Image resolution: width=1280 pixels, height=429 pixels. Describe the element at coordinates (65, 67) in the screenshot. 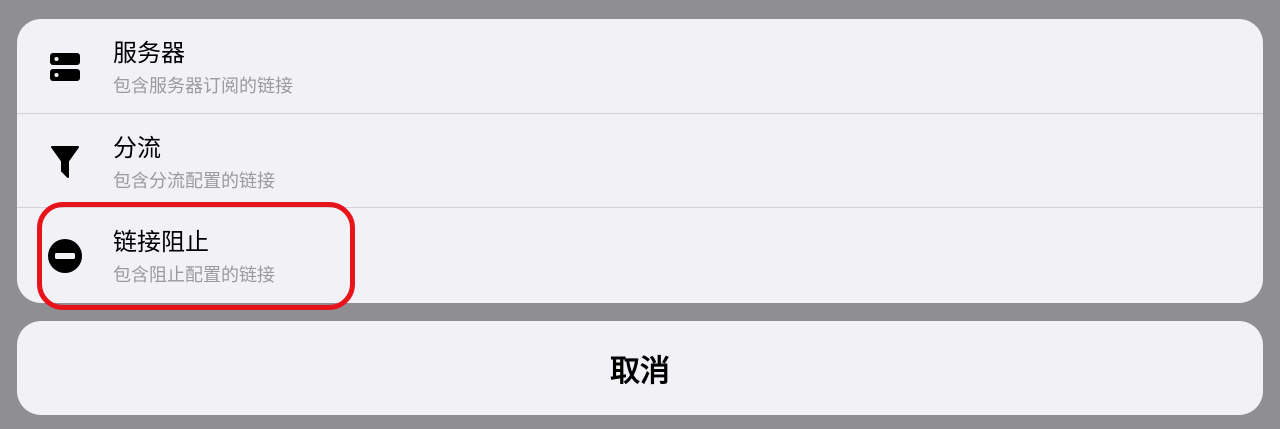

I see `server-icon` at that location.